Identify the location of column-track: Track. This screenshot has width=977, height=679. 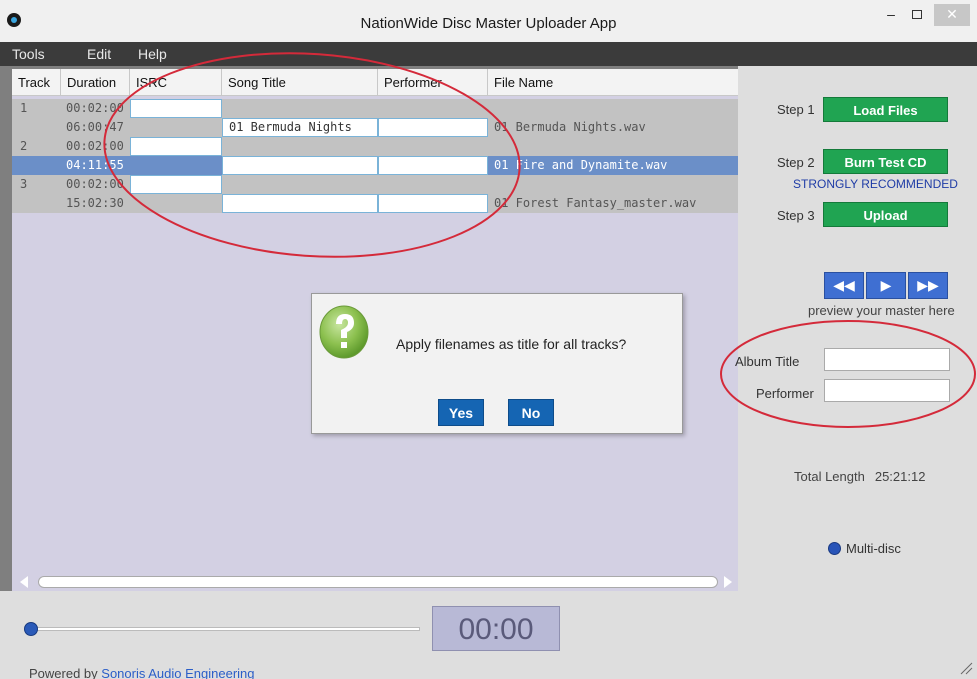
(36, 82).